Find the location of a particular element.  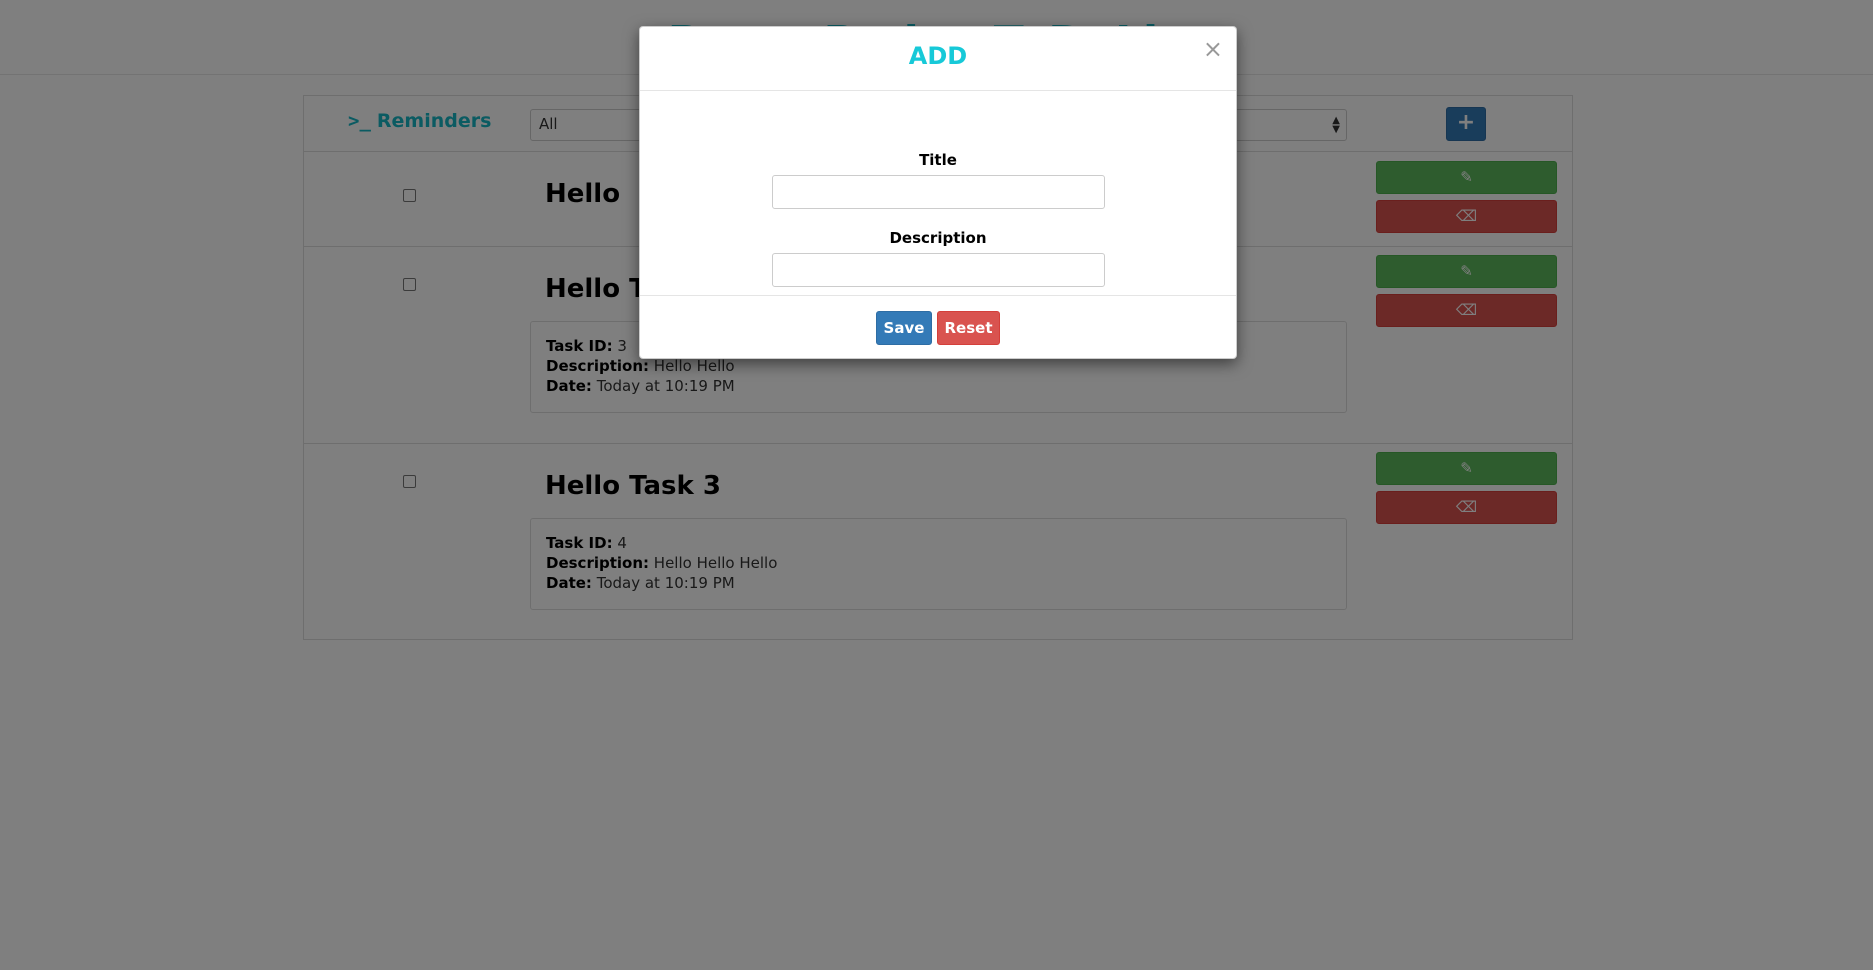

modal-footer: Save Reset is located at coordinates (938, 327).